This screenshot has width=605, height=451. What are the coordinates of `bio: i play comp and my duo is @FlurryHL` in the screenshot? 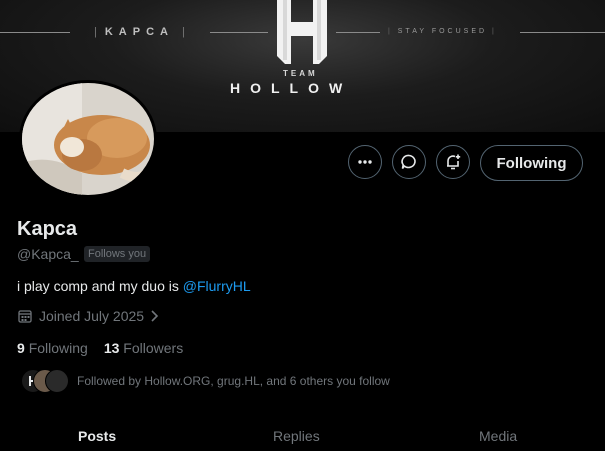 It's located at (134, 286).